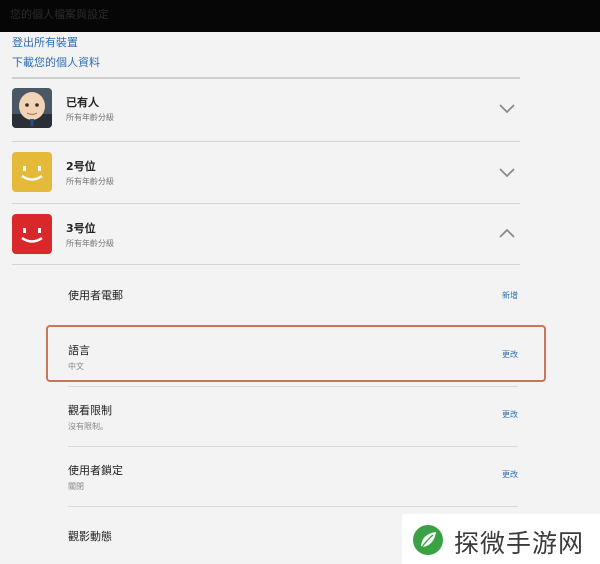 This screenshot has height=564, width=600. I want to click on profile-divider, so click(266, 264).